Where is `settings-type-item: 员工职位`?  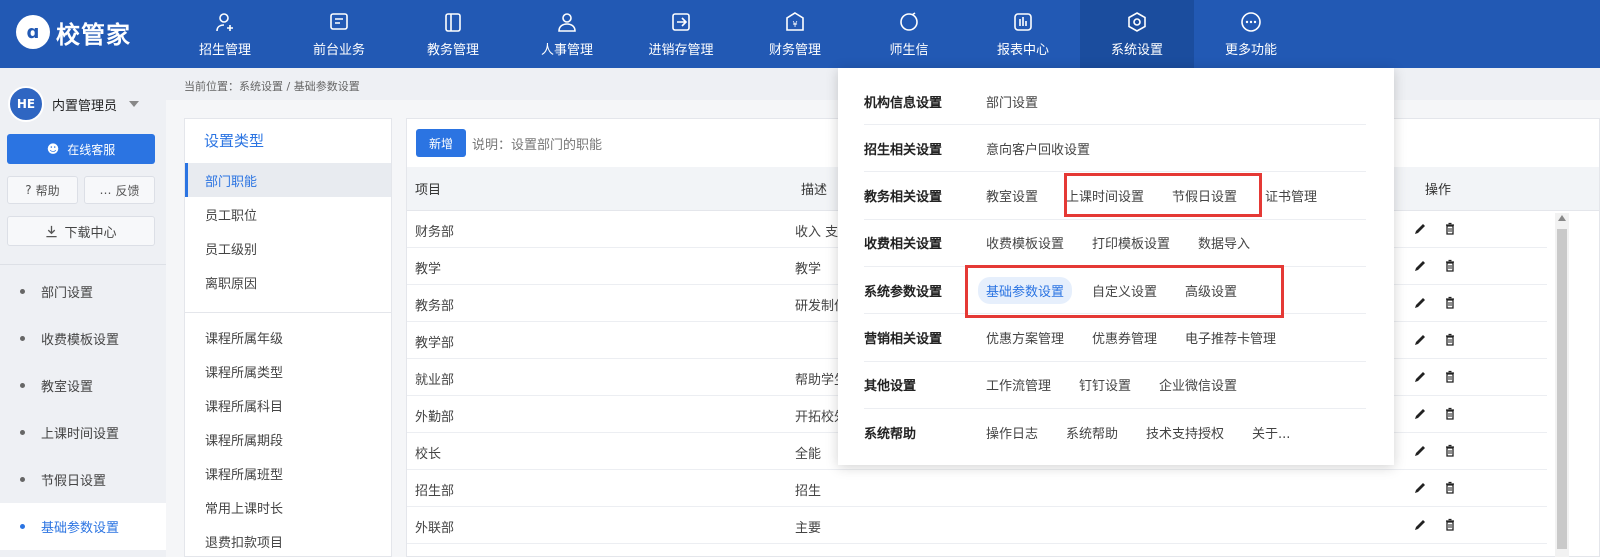
settings-type-item: 员工职位 is located at coordinates (288, 214).